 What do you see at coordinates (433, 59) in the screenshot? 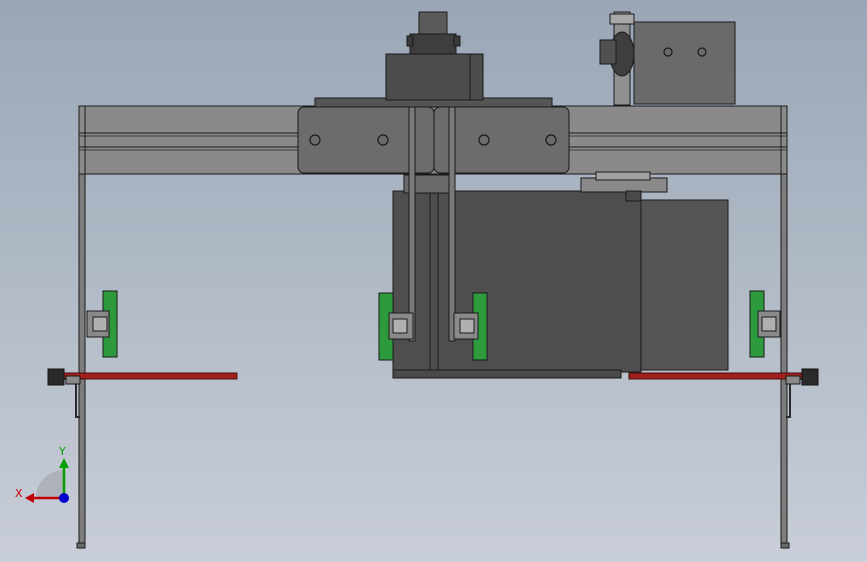
I see `upper-drive-unit` at bounding box center [433, 59].